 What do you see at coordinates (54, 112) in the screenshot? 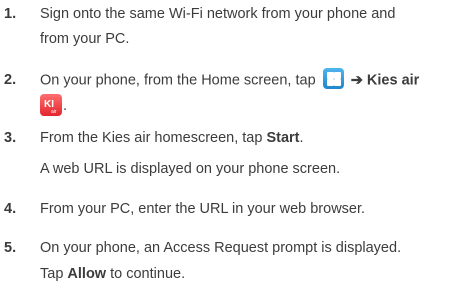
I see `kies-icon-sublabel: air` at bounding box center [54, 112].